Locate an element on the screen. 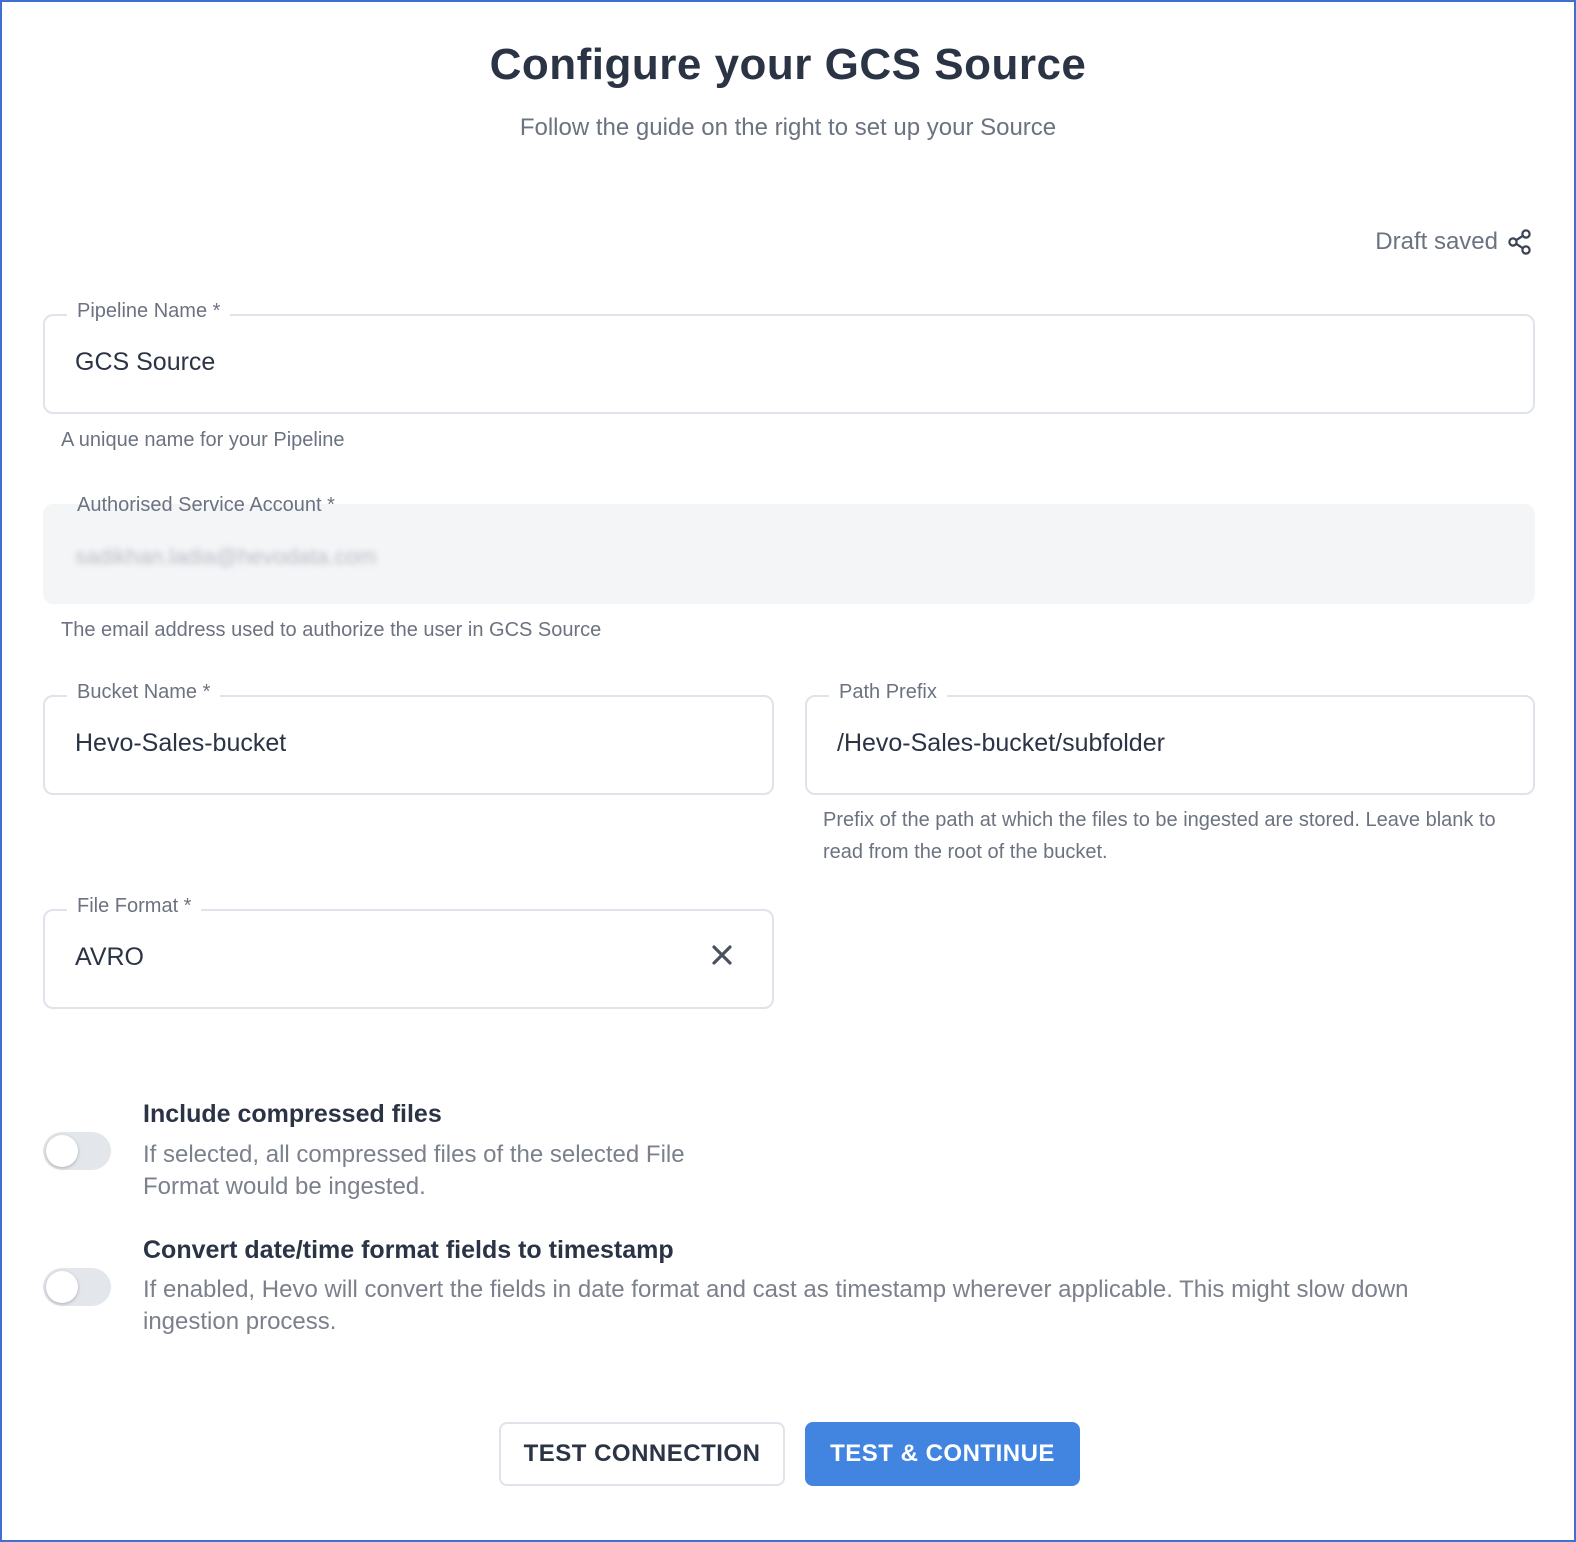 The image size is (1576, 1542). timestamp-toggle is located at coordinates (77, 1287).